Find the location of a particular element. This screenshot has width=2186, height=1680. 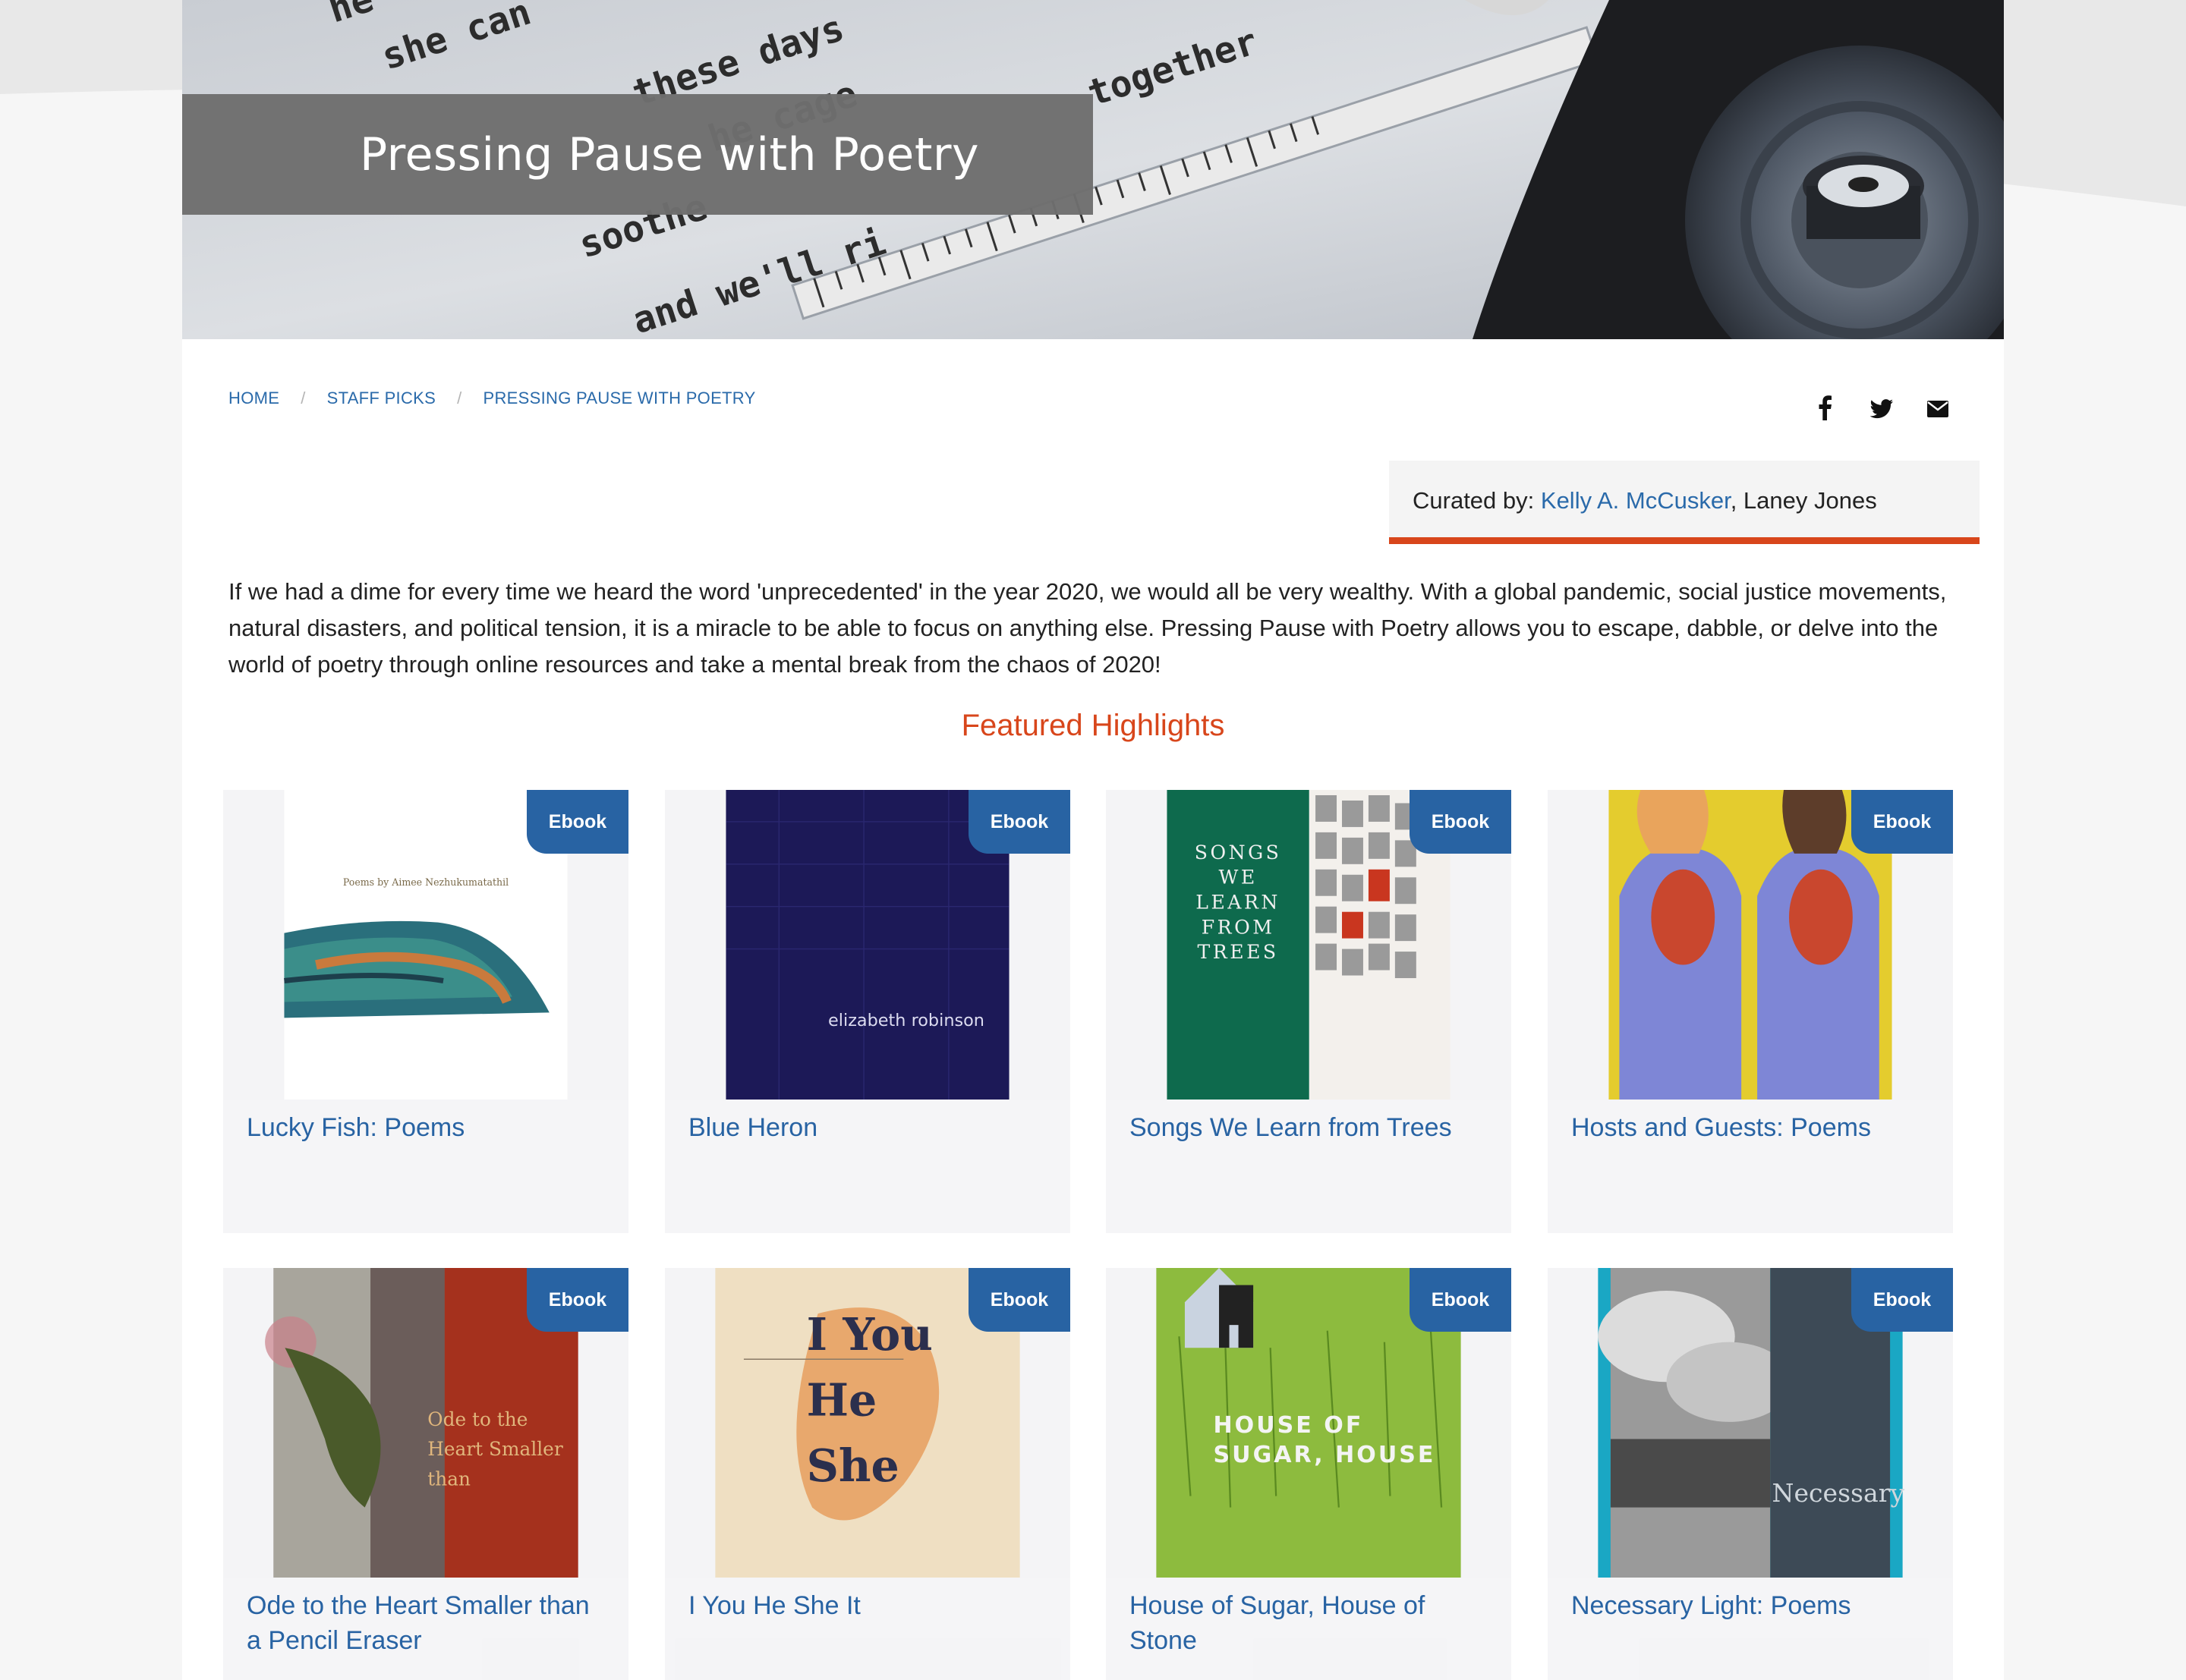

book-title-link: Songs We Learn from Trees is located at coordinates (1311, 1127).